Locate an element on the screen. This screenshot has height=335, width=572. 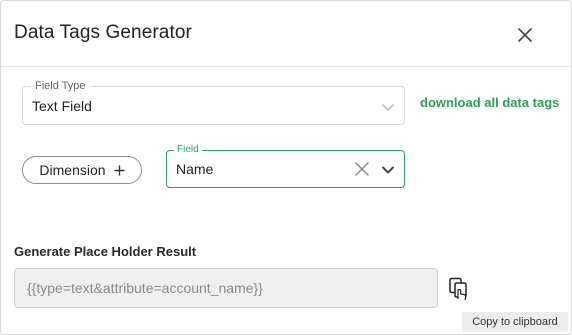
field-value: Name is located at coordinates (195, 169).